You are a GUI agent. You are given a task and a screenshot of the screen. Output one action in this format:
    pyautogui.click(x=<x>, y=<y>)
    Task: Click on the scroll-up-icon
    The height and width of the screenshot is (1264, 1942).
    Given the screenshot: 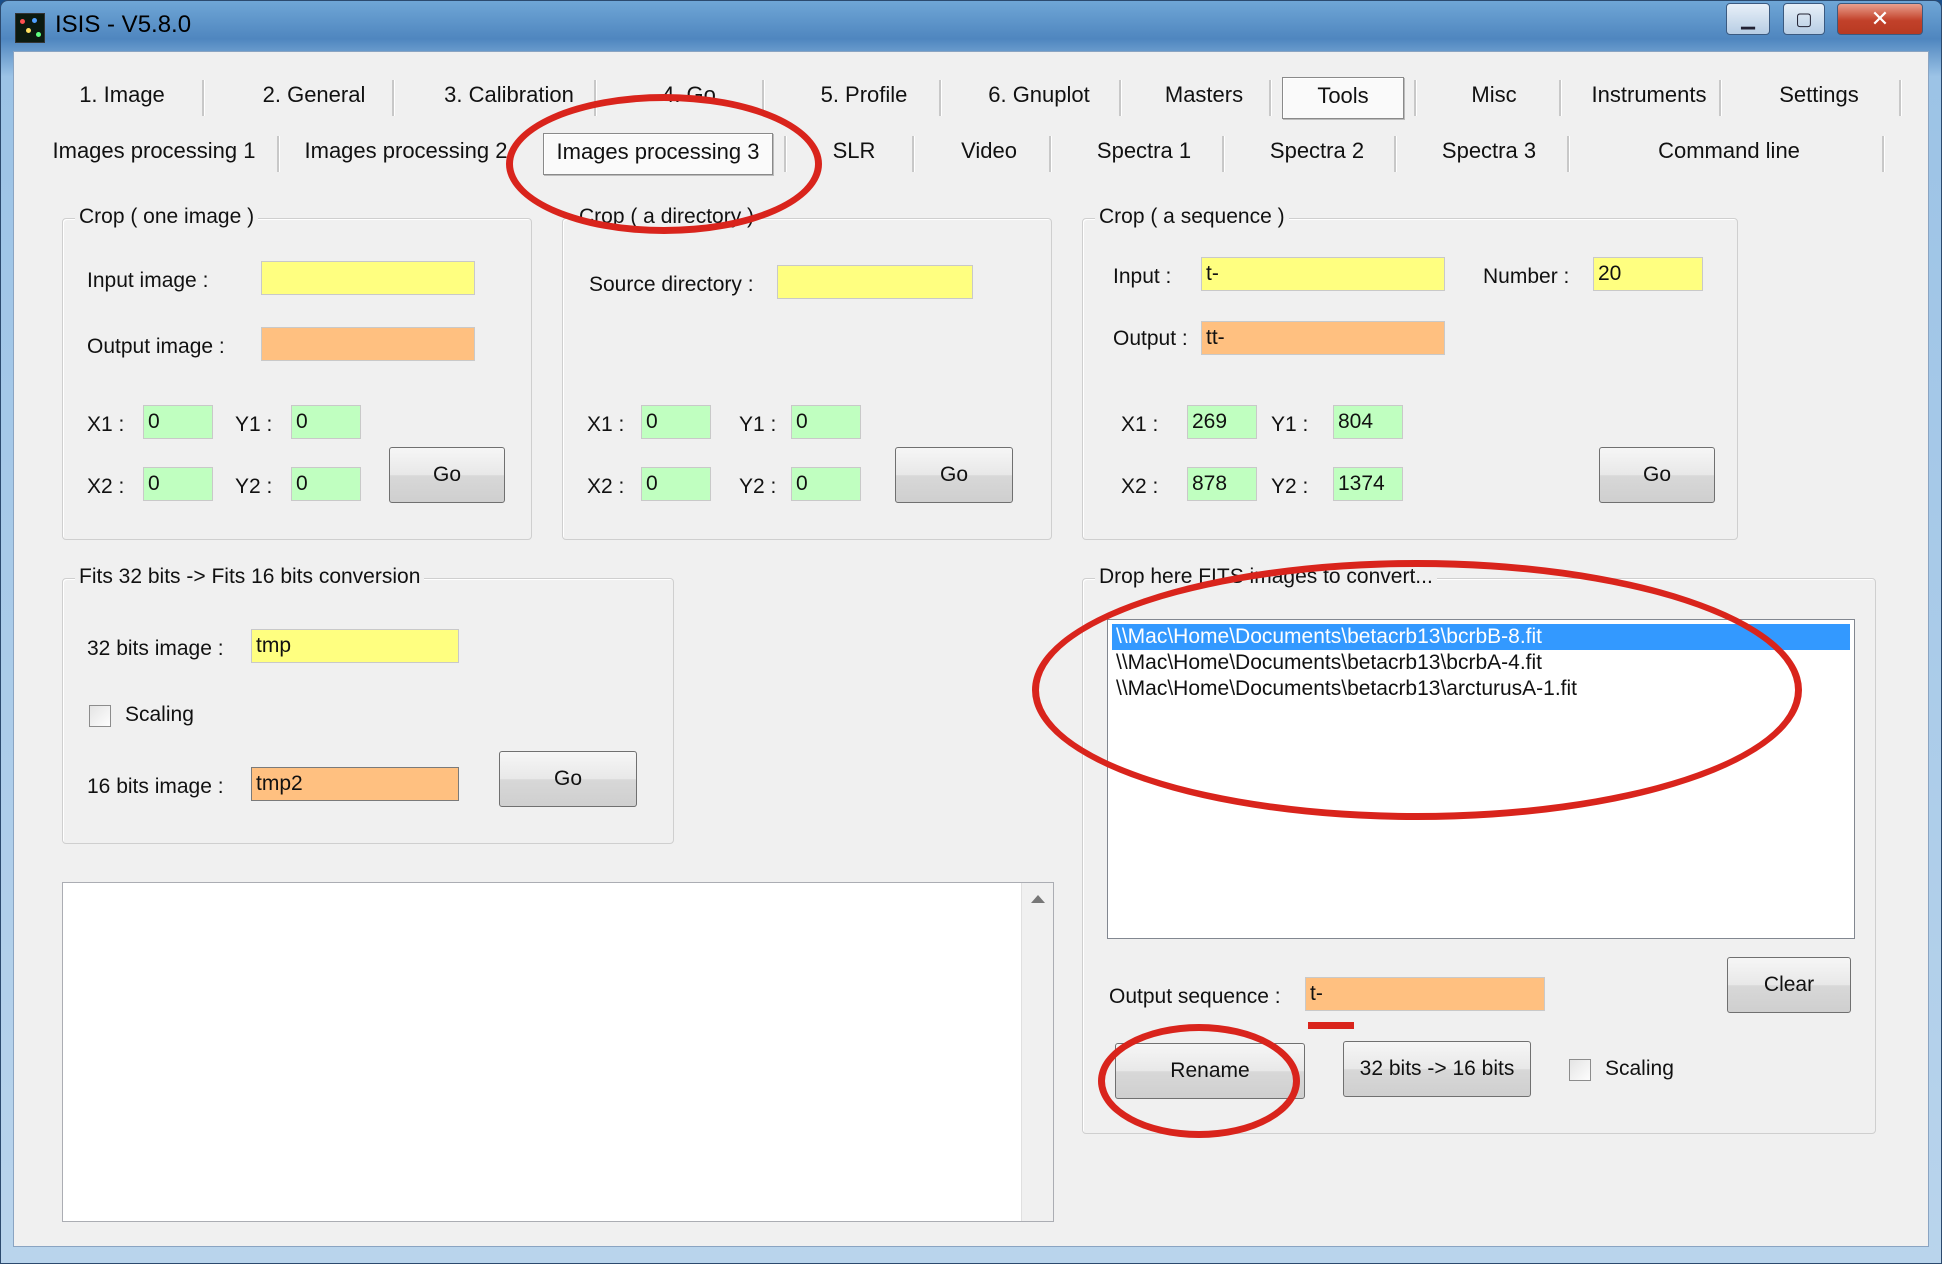 What is the action you would take?
    pyautogui.click(x=1038, y=899)
    